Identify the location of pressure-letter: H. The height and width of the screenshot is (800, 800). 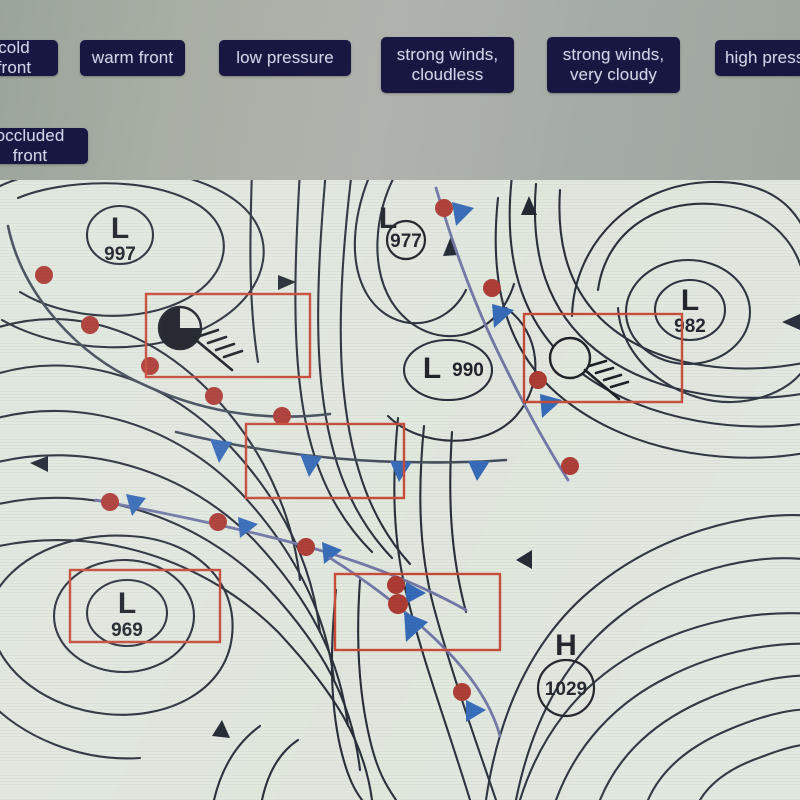
(566, 645).